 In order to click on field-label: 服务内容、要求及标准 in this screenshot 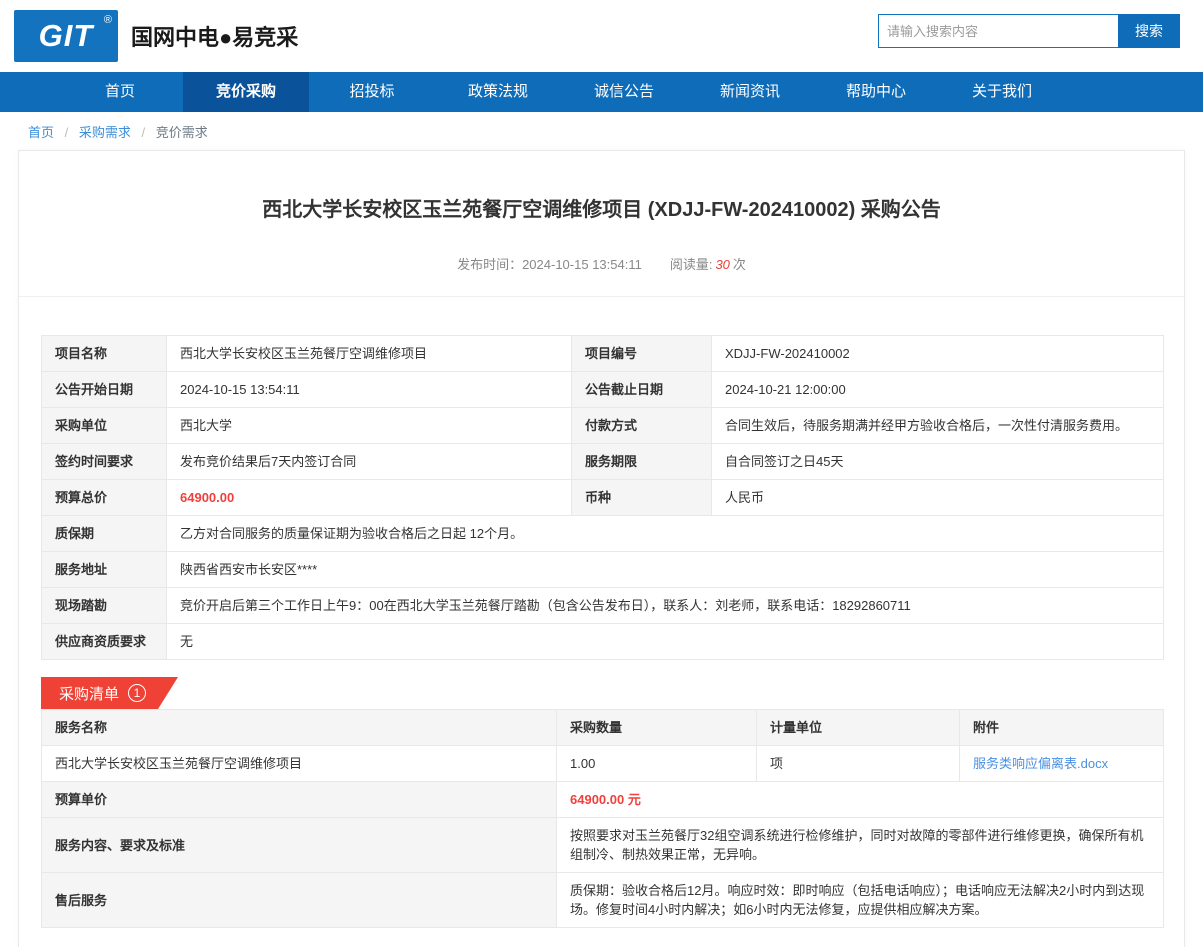, I will do `click(299, 845)`.